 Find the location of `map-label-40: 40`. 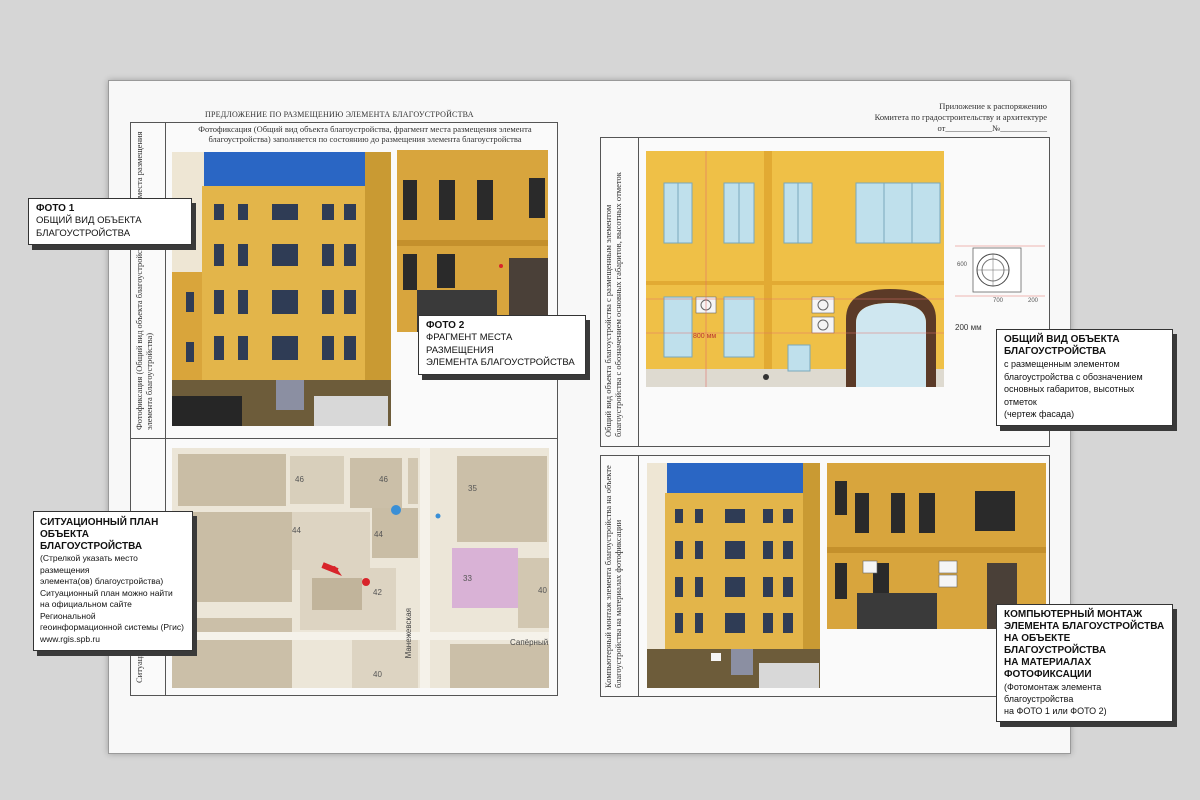

map-label-40: 40 is located at coordinates (377, 674).